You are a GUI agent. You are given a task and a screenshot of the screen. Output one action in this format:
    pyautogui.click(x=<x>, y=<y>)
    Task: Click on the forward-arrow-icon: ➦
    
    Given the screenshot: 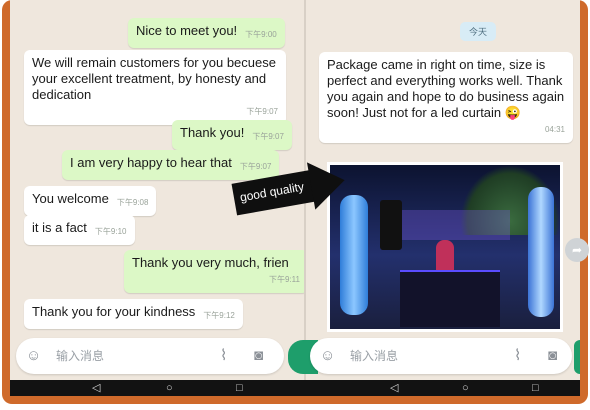 What is the action you would take?
    pyautogui.click(x=577, y=250)
    